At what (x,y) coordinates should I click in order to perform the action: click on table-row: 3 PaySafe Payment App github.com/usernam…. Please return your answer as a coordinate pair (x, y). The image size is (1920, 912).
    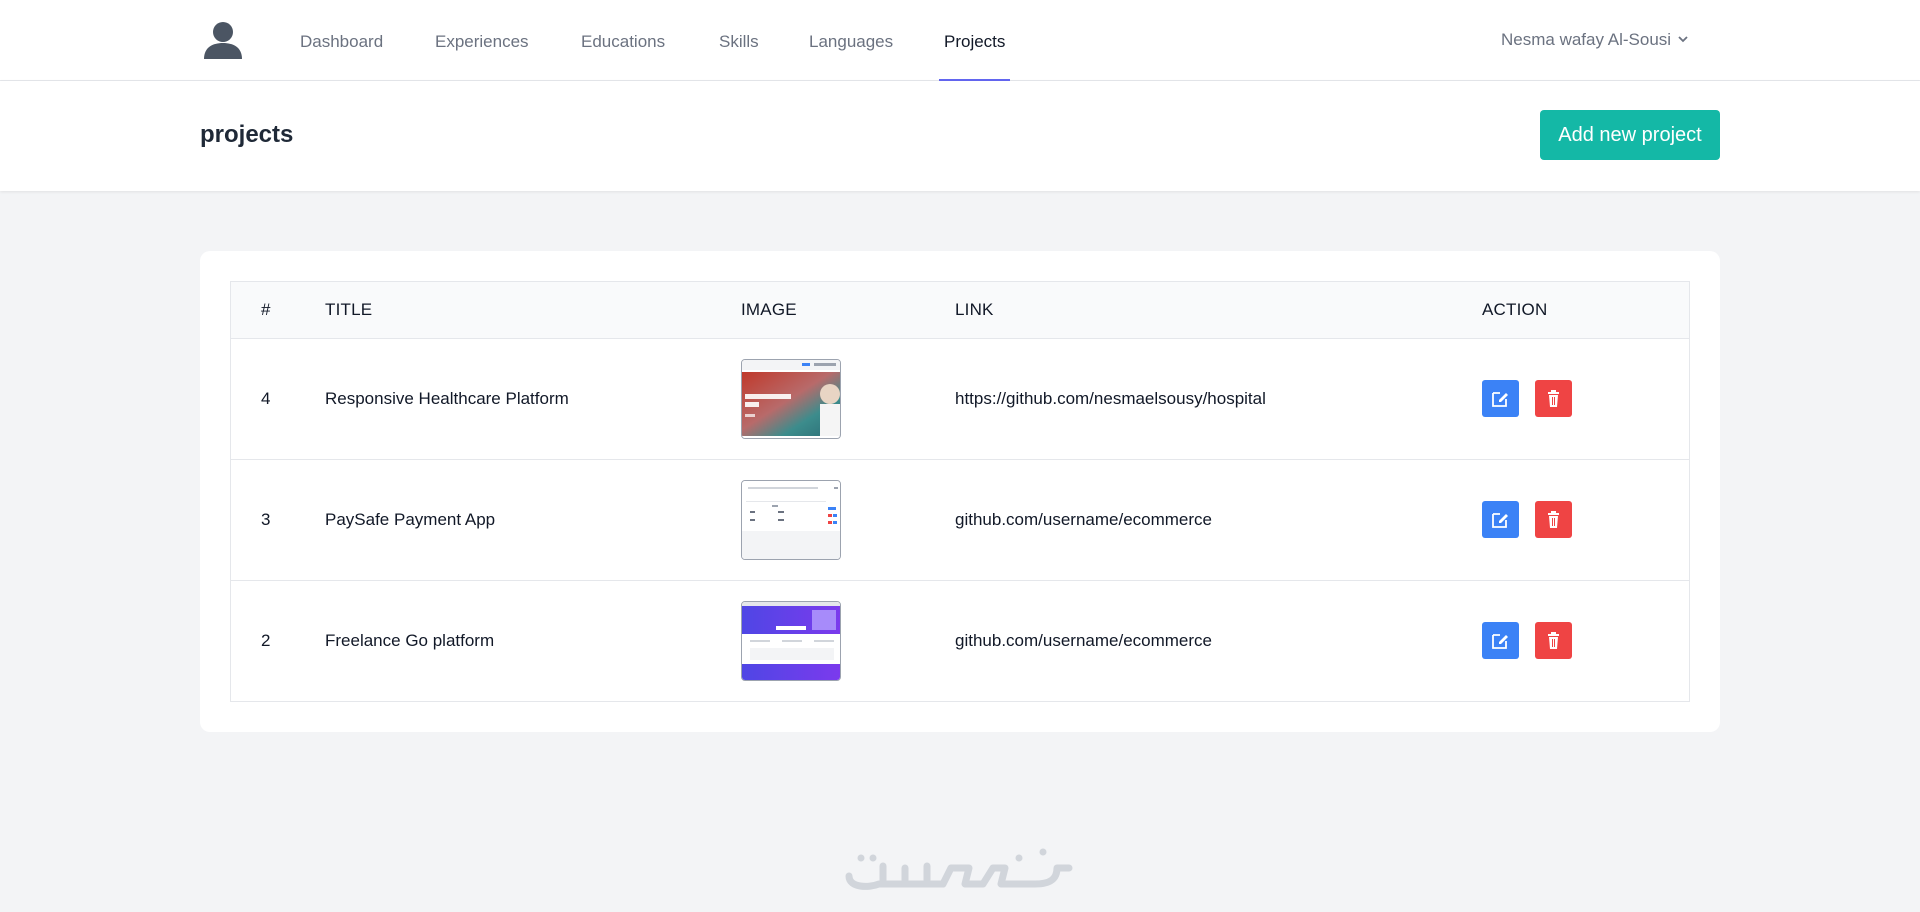
    Looking at the image, I should click on (960, 519).